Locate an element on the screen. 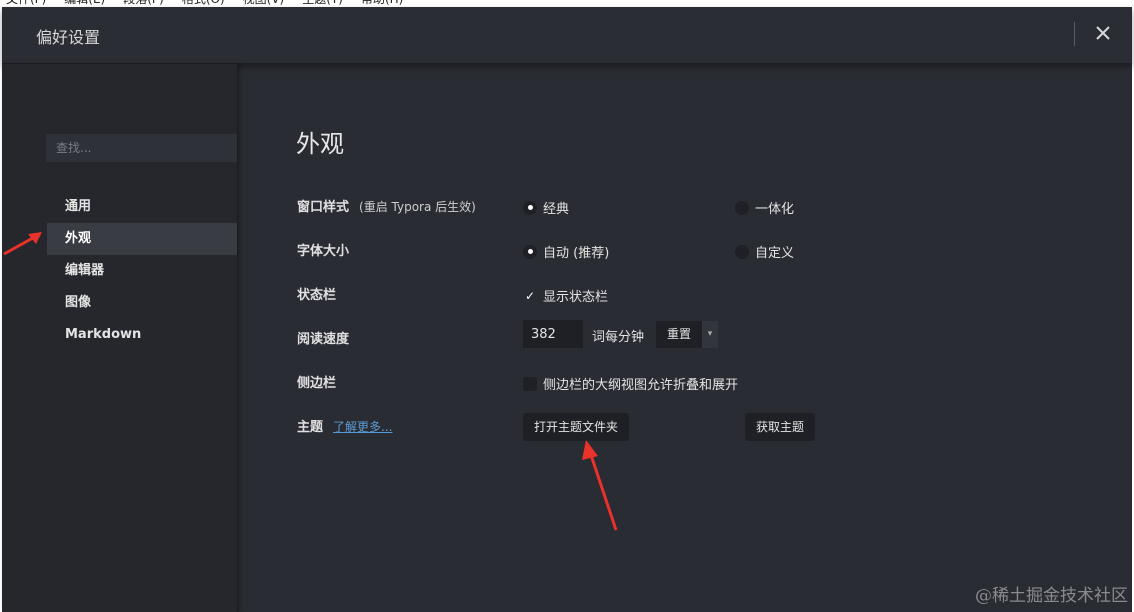  theme-text: 主题 is located at coordinates (310, 427).